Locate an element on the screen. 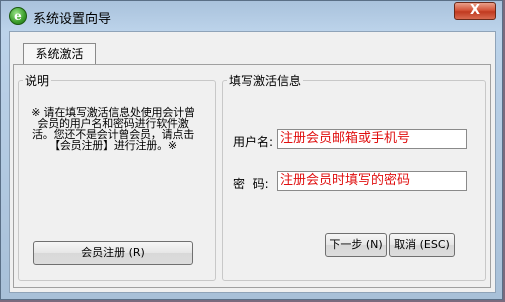  app-logo-icon: e is located at coordinates (18, 16).